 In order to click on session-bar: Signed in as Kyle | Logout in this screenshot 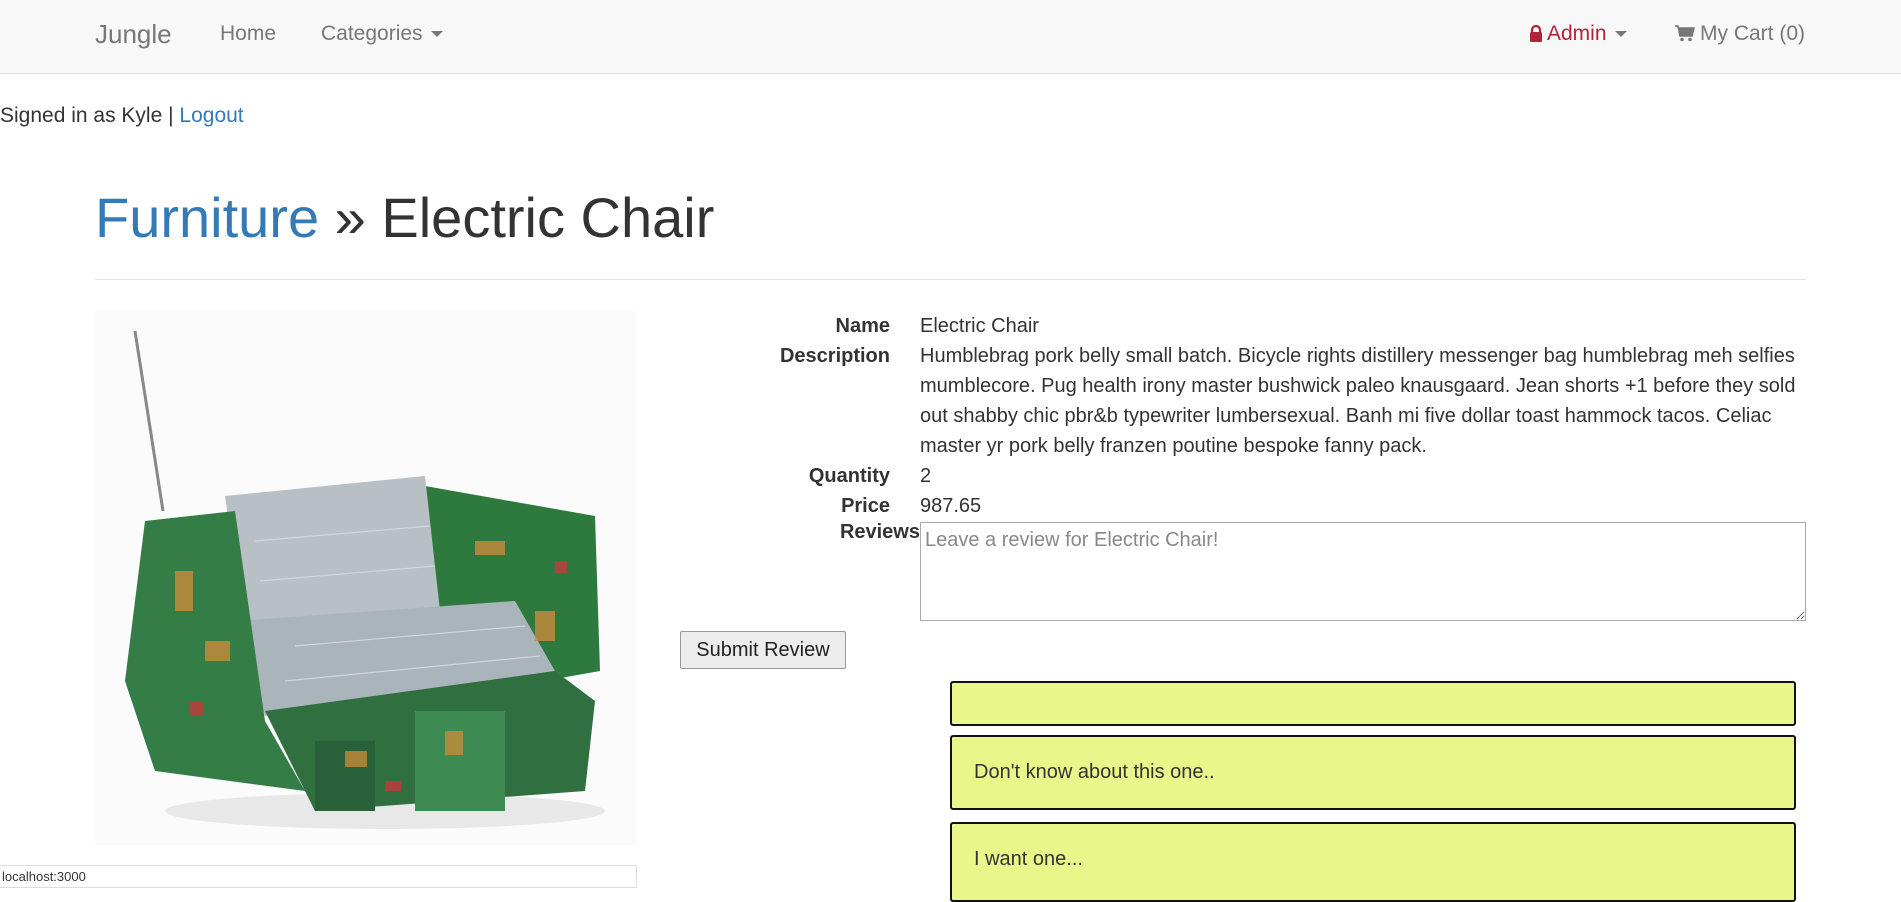, I will do `click(122, 116)`.